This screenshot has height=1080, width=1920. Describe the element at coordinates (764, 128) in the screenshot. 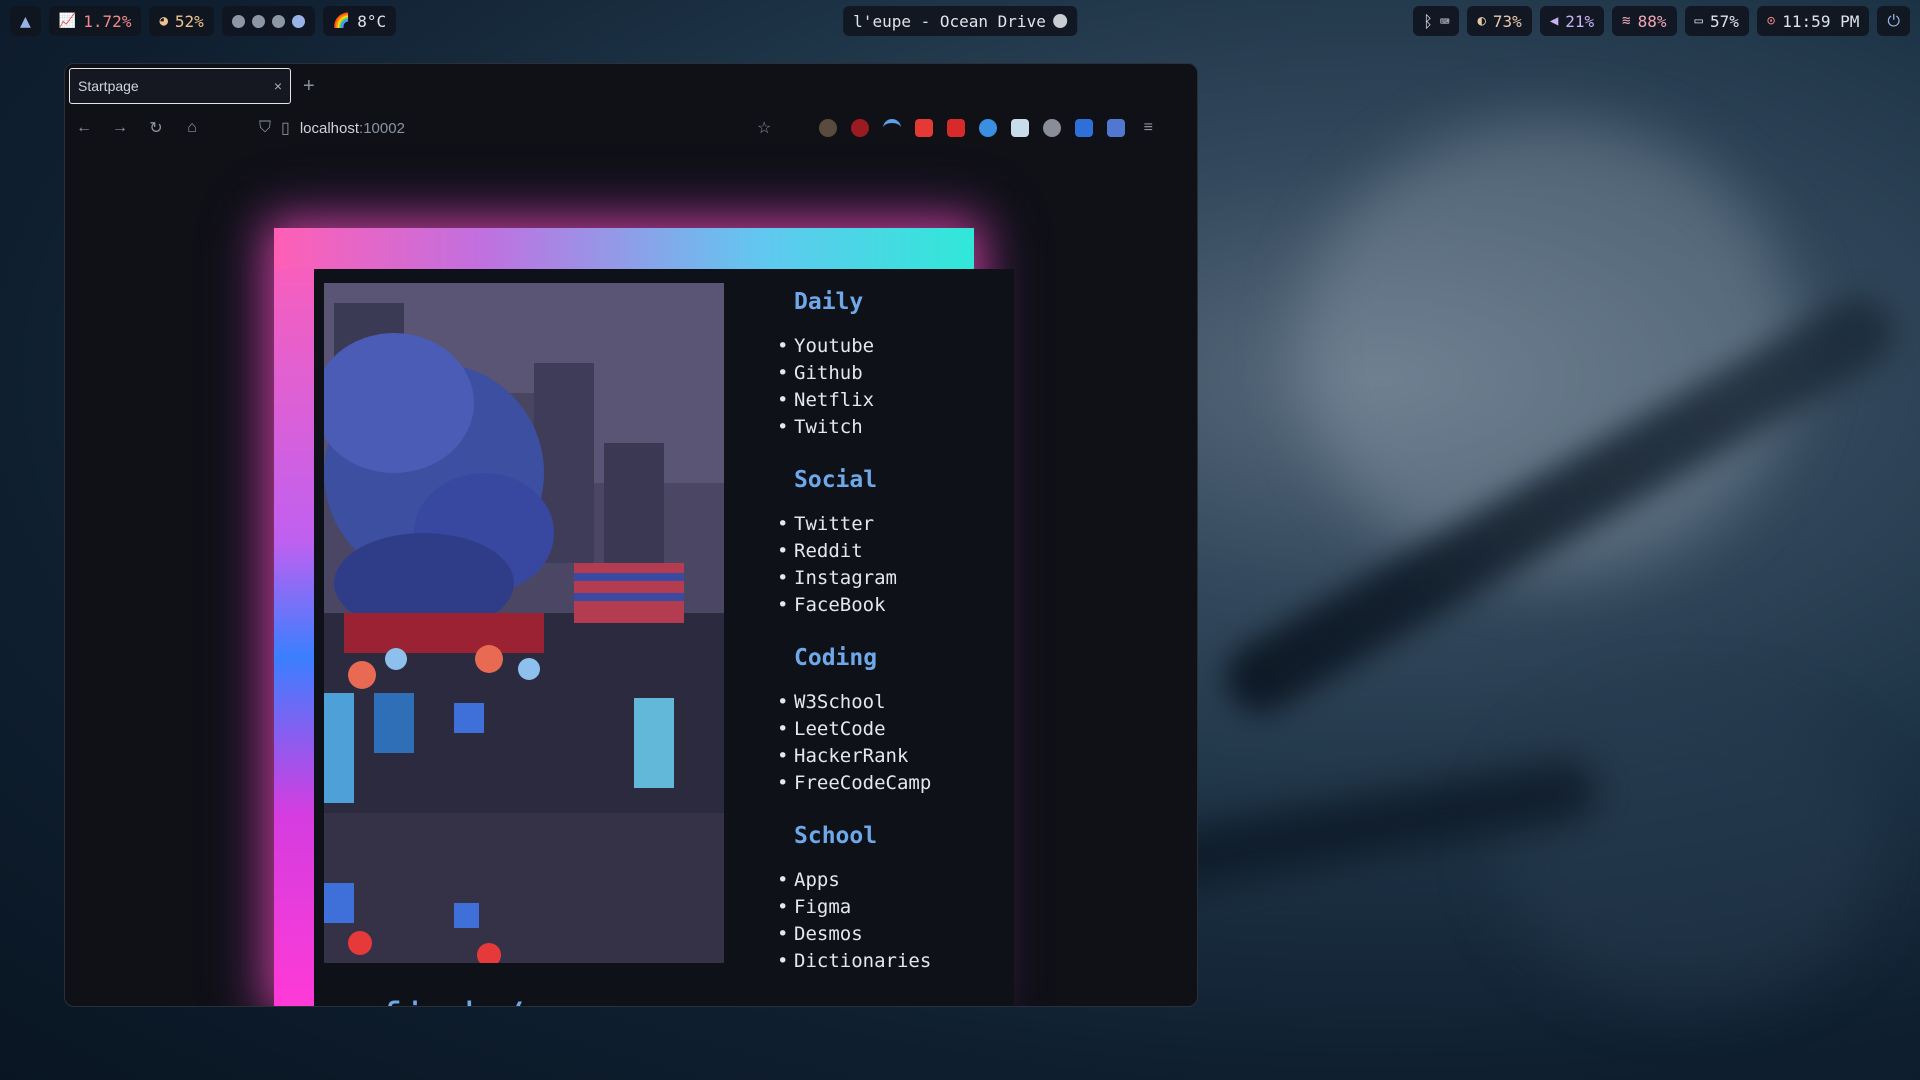

I see `bookmark-star-icon: ☆` at that location.